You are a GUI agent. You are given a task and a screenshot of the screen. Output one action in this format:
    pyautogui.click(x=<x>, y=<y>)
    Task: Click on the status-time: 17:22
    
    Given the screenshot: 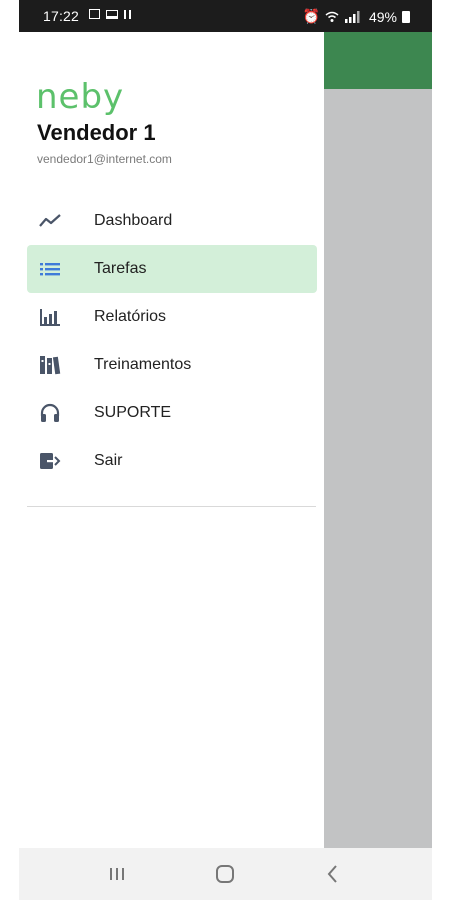 What is the action you would take?
    pyautogui.click(x=61, y=16)
    